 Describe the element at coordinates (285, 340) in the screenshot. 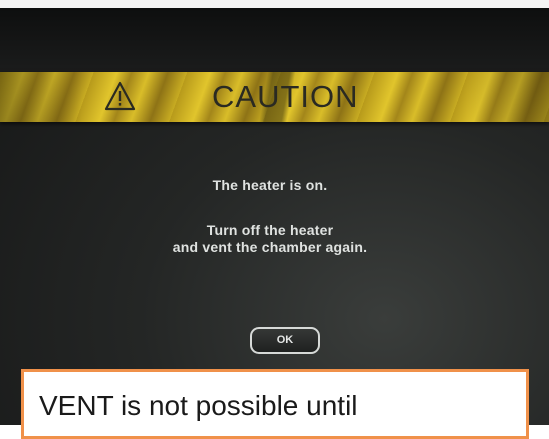

I see `ok-button: OK` at that location.